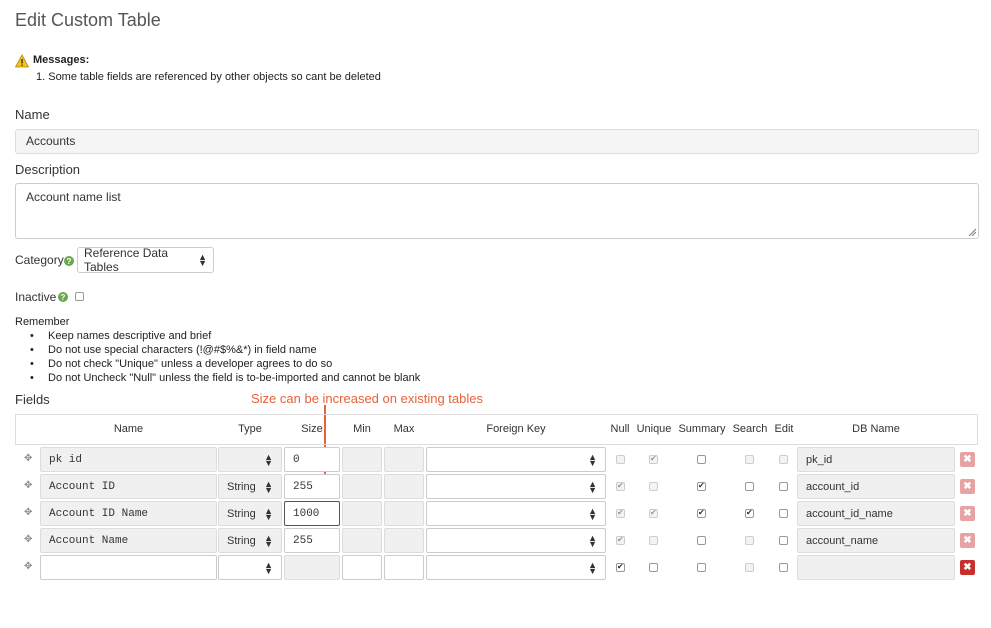 This screenshot has width=991, height=628. I want to click on field-name-input: Account ID, so click(128, 486).